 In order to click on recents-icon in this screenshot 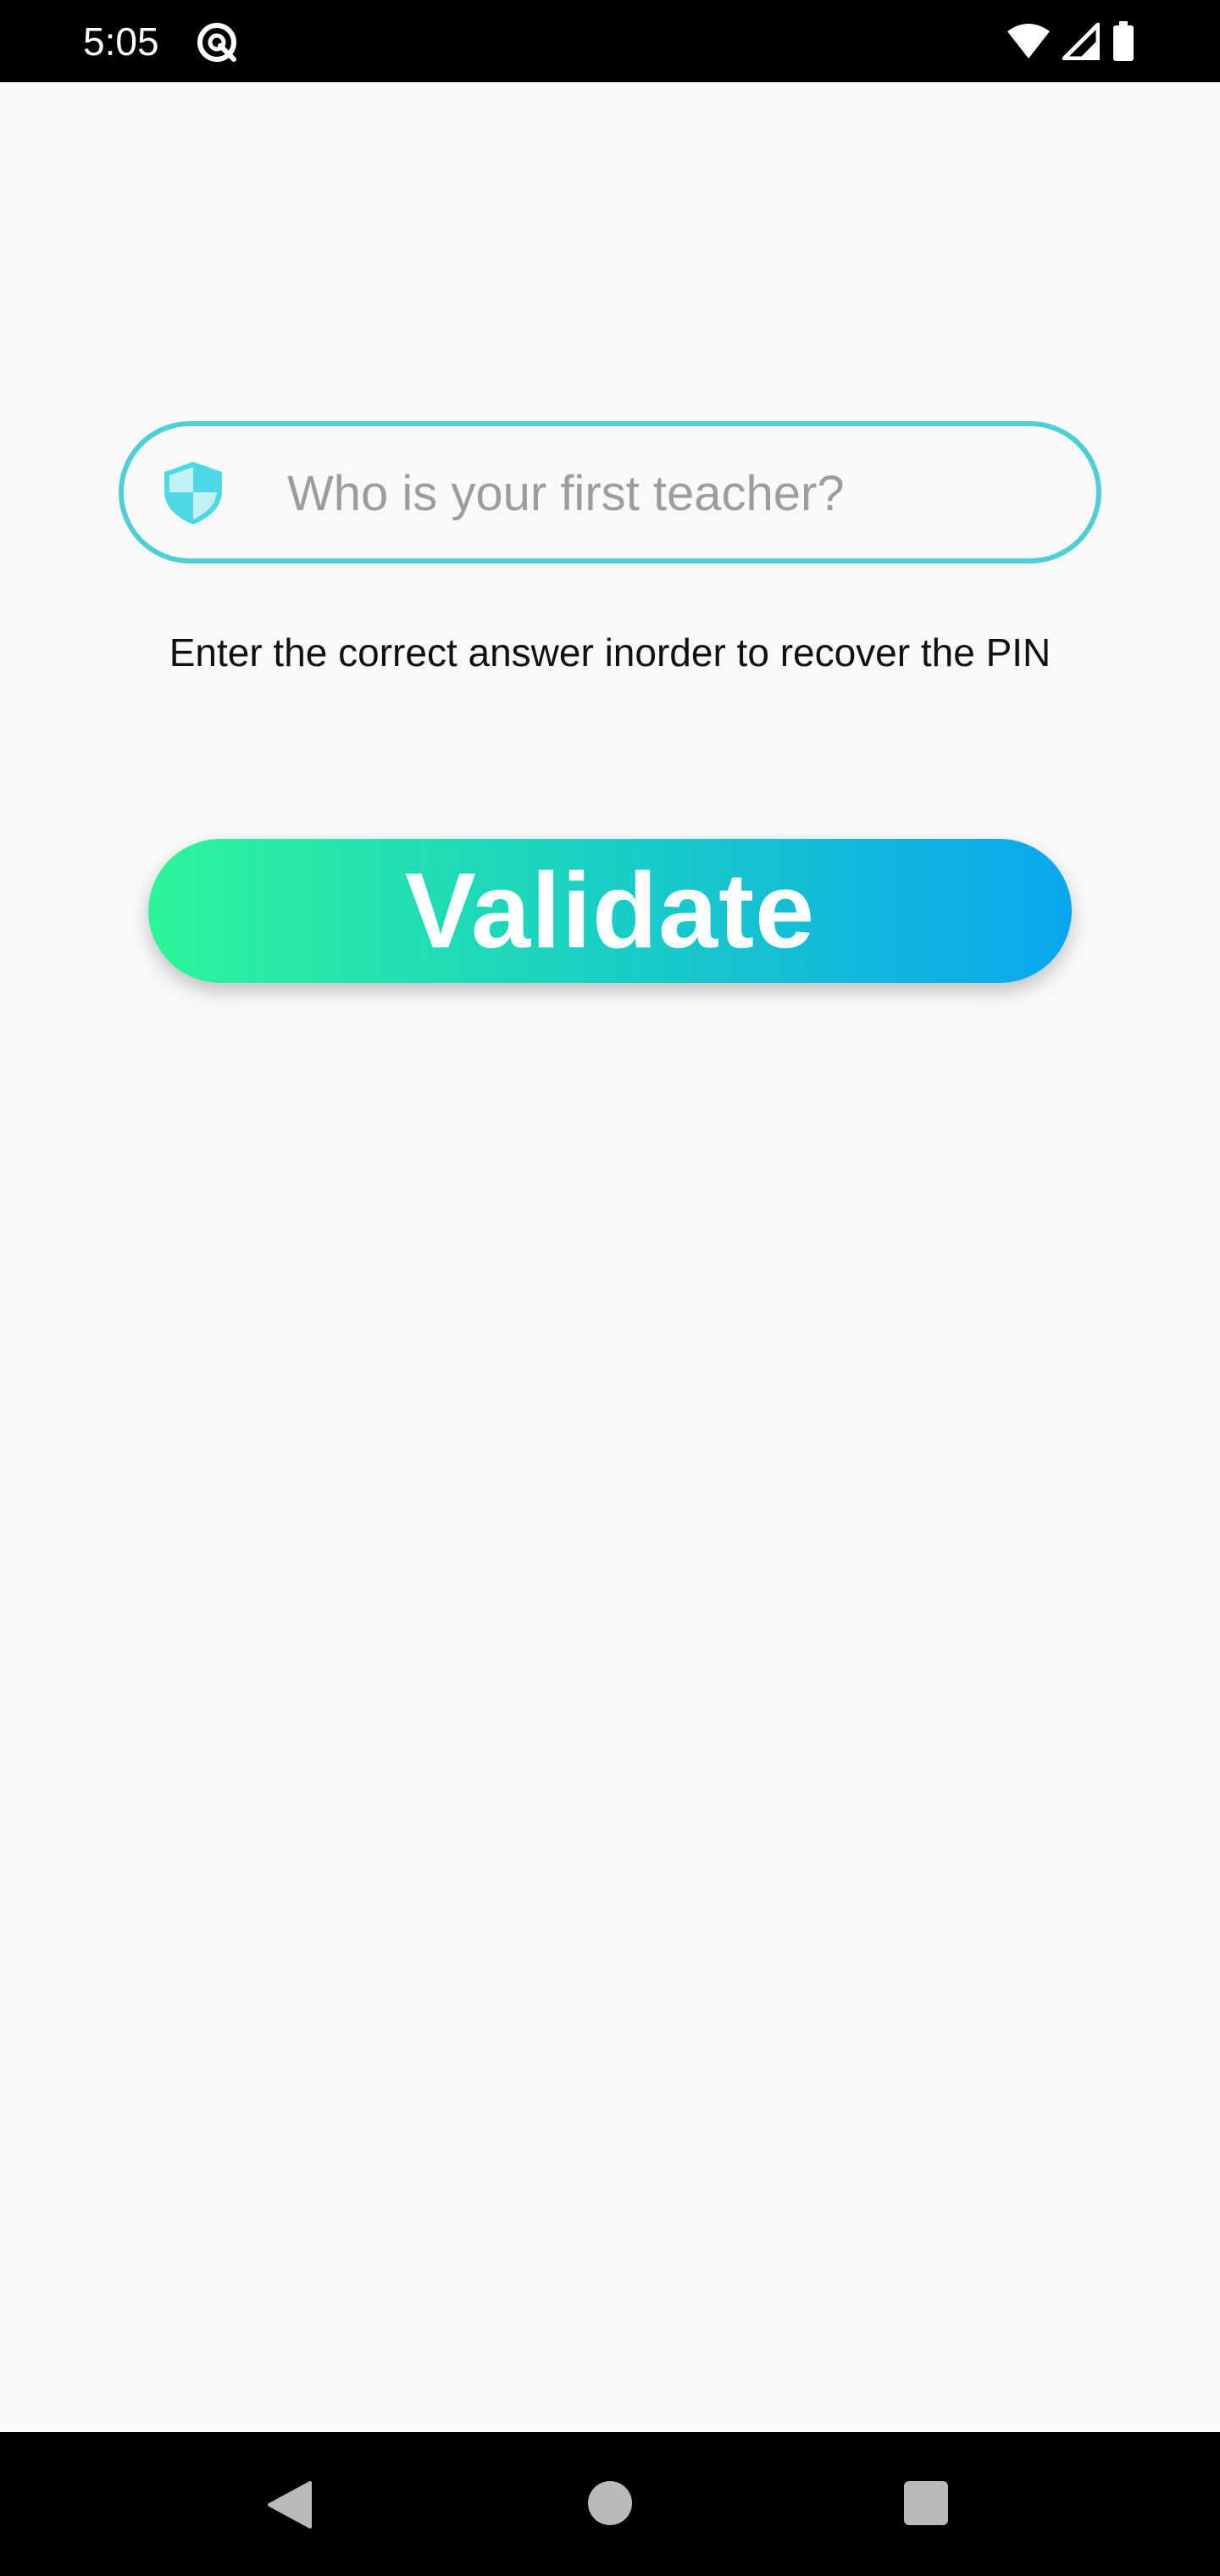, I will do `click(926, 2503)`.